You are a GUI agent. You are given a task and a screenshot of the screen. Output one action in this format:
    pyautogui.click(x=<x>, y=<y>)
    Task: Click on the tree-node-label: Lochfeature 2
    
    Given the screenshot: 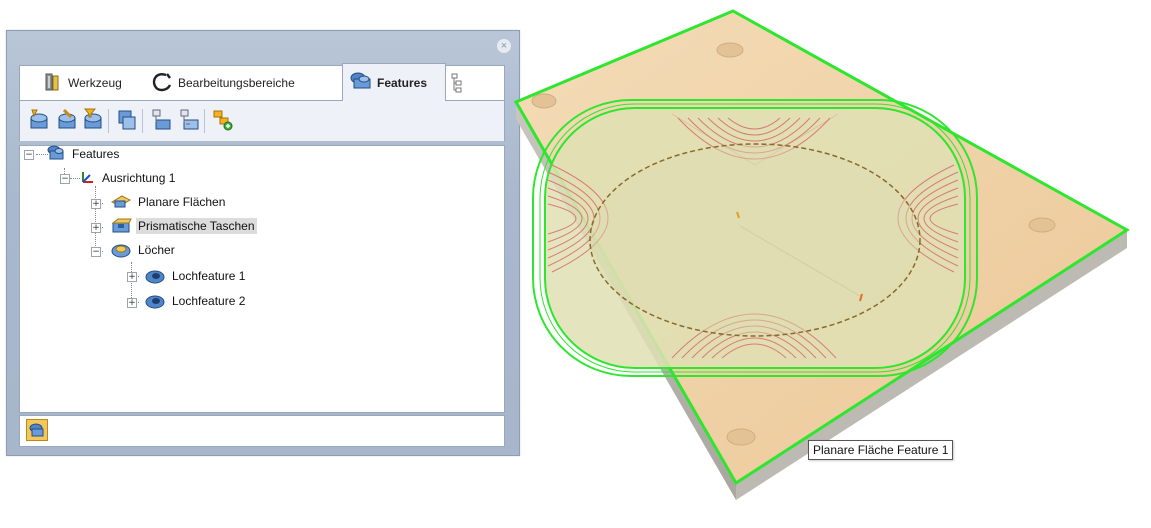 What is the action you would take?
    pyautogui.click(x=209, y=301)
    